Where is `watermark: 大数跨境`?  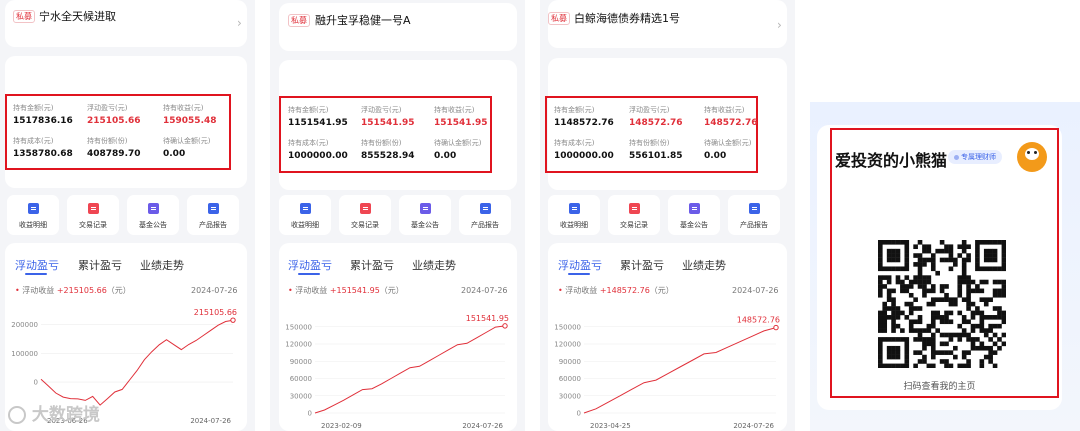
watermark: 大数跨境 is located at coordinates (54, 412).